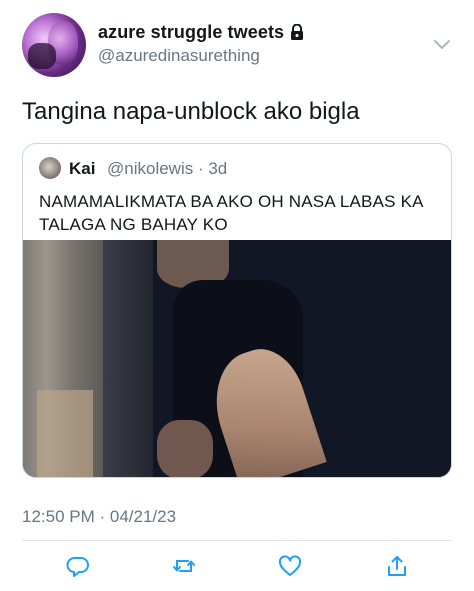 This screenshot has width=474, height=591. I want to click on tweet-text: Tangina napa-unblock ako bigla, so click(191, 111).